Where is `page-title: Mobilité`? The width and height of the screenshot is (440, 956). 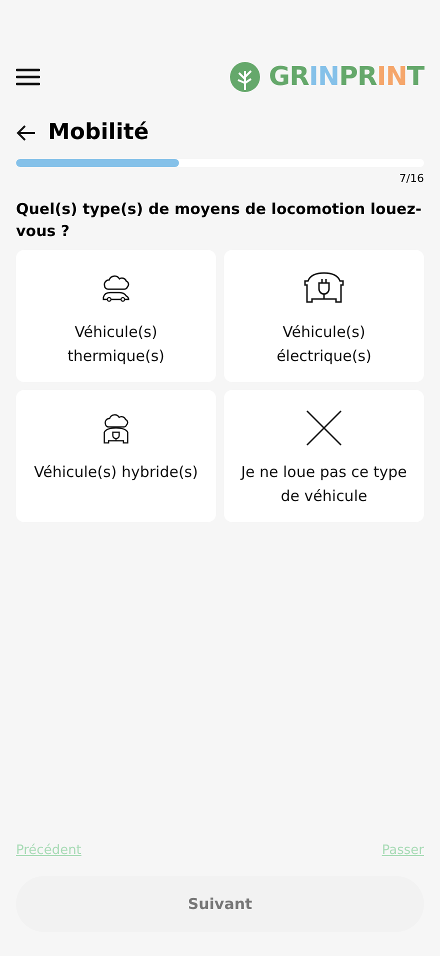
page-title: Mobilité is located at coordinates (98, 133).